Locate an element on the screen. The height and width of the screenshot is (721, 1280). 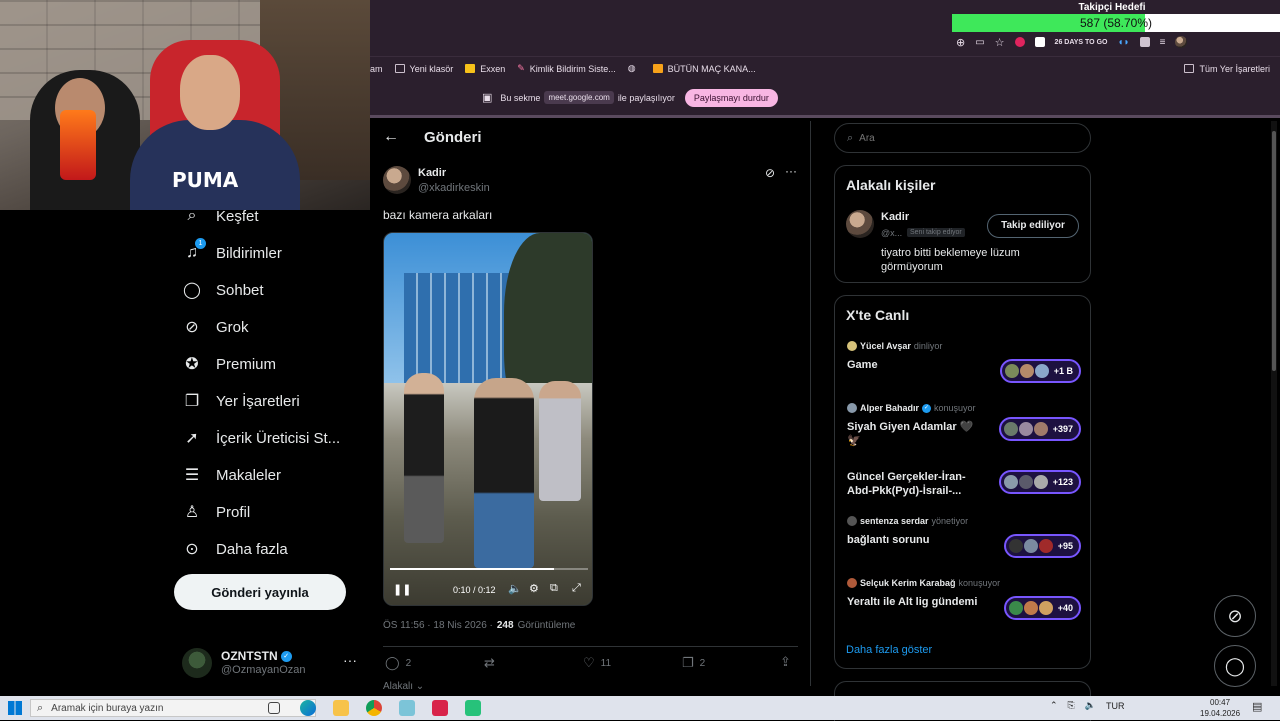
nav-label: Premium is located at coordinates (246, 364).